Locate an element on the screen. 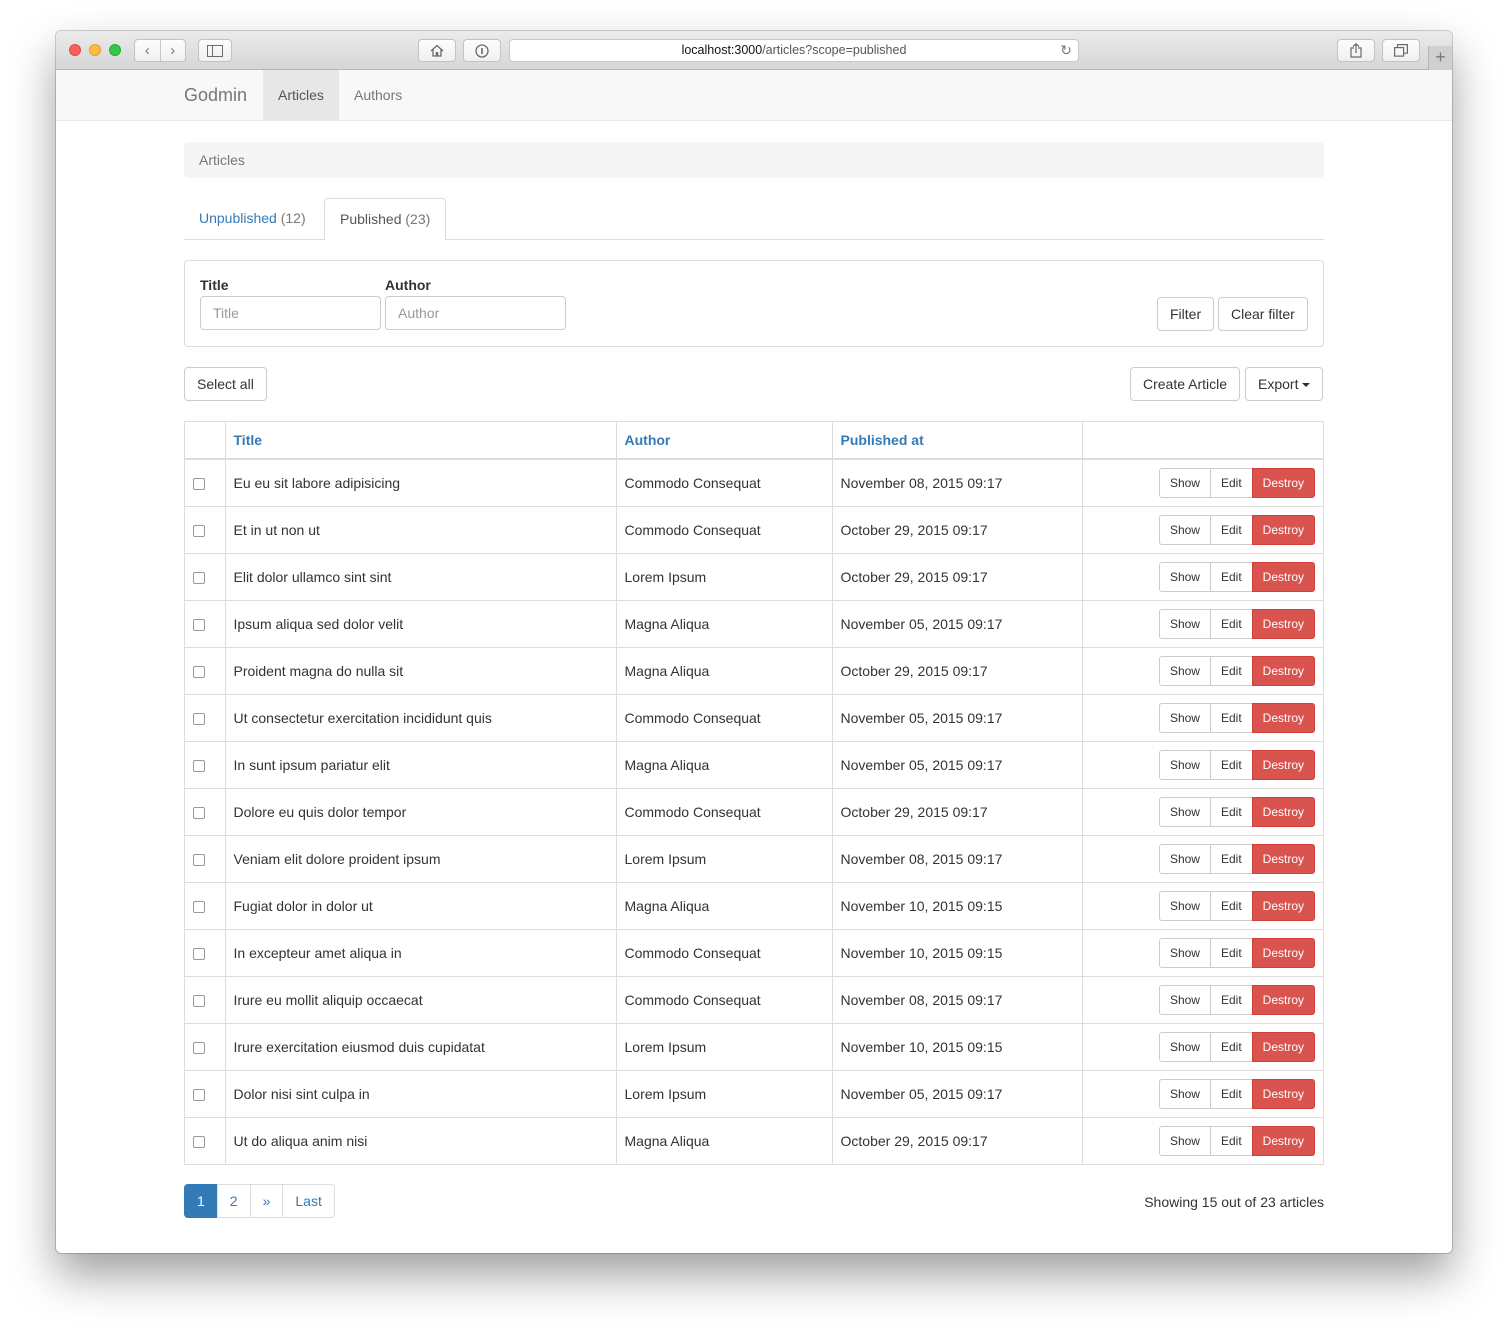 Image resolution: width=1508 pixels, height=1334 pixels. zoom-window-button is located at coordinates (115, 50).